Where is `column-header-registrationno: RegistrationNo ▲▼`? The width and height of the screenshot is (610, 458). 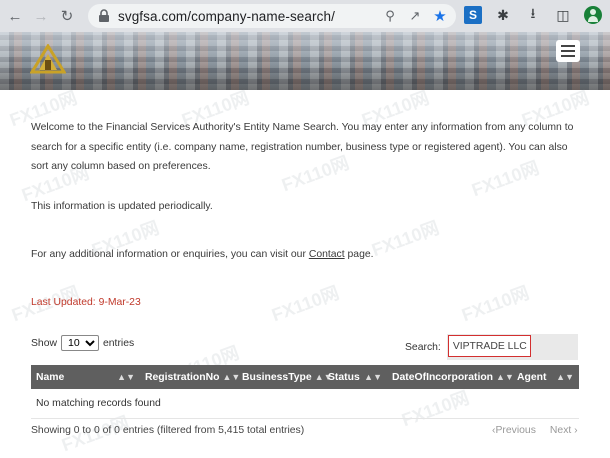
column-header-registrationno: RegistrationNo ▲▼ is located at coordinates (190, 377).